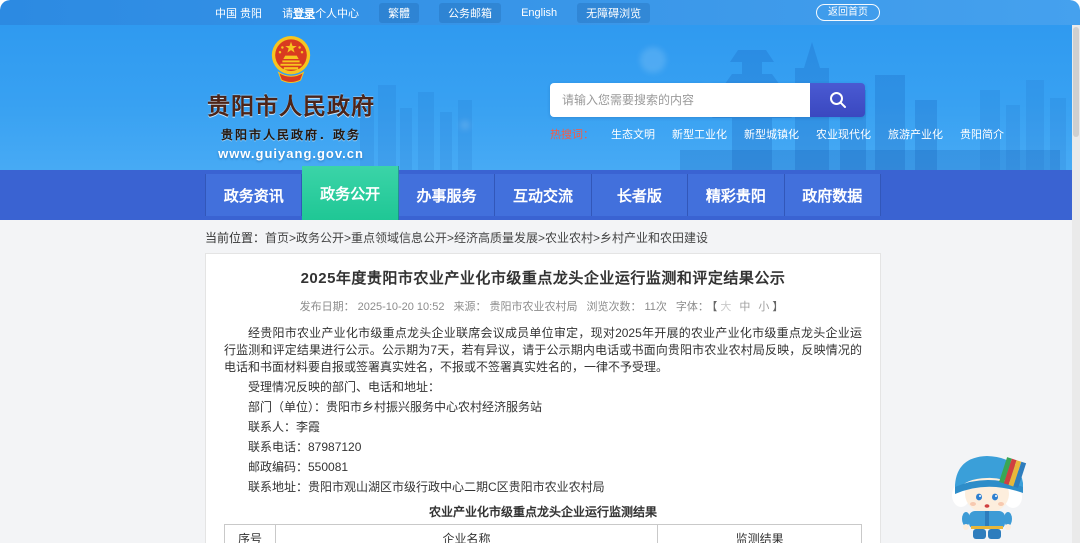 This screenshot has width=1080, height=543. Describe the element at coordinates (291, 59) in the screenshot. I see `national-emblem-icon` at that location.